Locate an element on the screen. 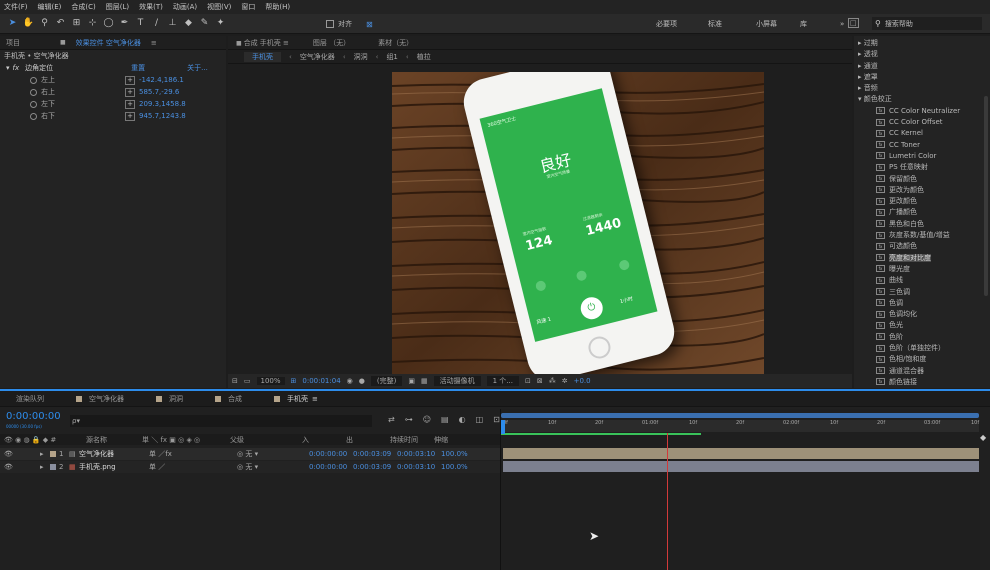 The height and width of the screenshot is (570, 990). category-item: ▸ 通道 is located at coordinates (924, 66).